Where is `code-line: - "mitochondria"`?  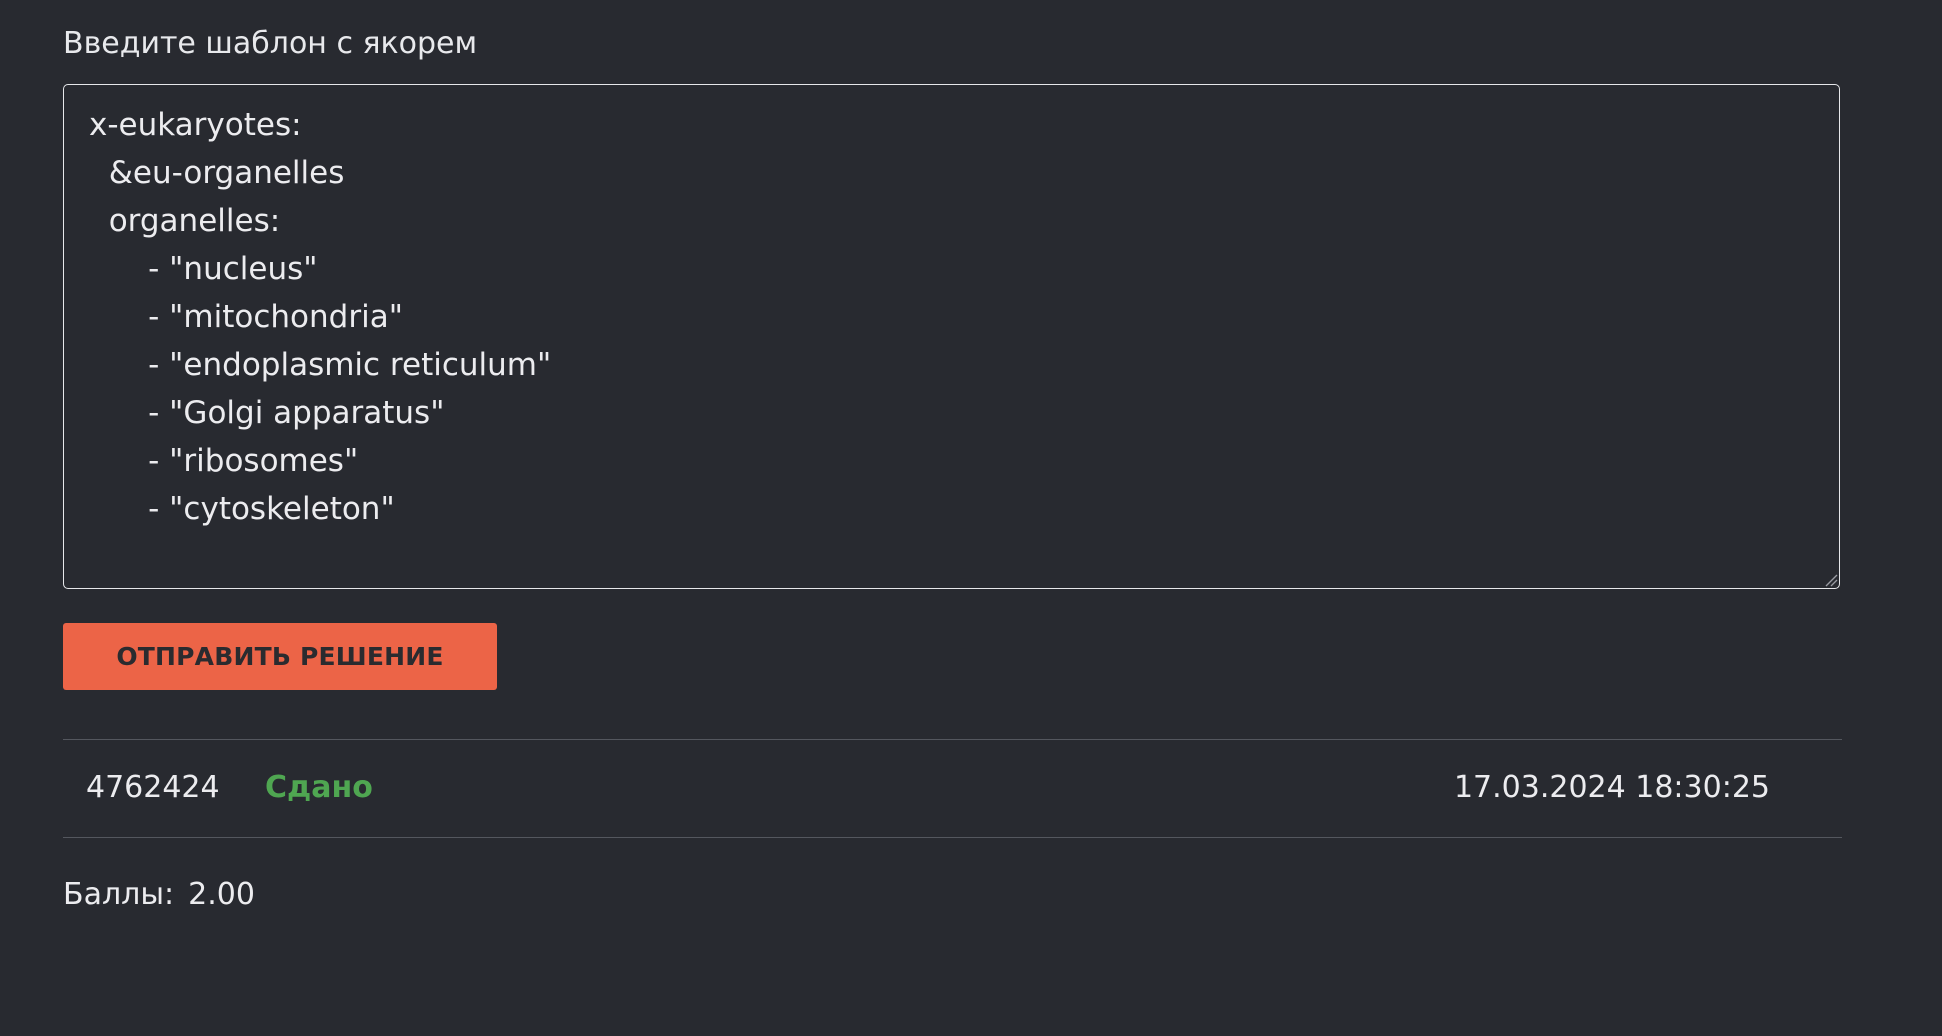 code-line: - "mitochondria" is located at coordinates (320, 317).